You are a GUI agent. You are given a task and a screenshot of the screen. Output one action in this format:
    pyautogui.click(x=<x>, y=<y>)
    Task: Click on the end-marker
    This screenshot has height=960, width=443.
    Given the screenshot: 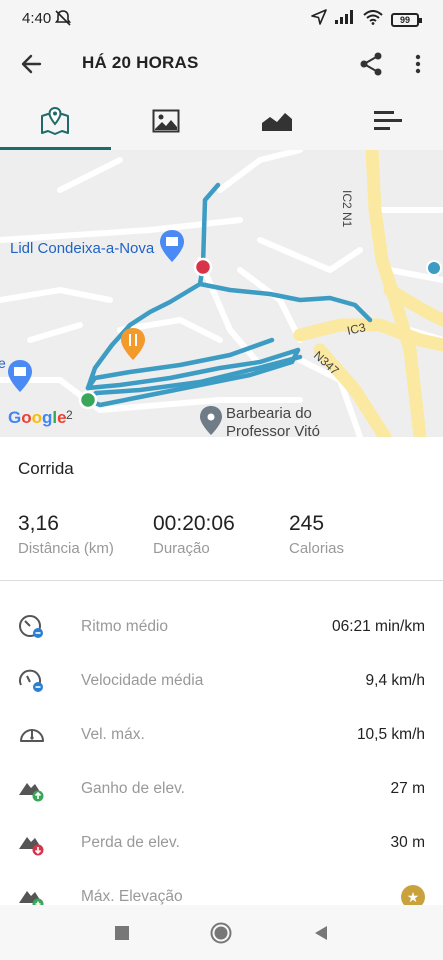 What is the action you would take?
    pyautogui.click(x=203, y=267)
    